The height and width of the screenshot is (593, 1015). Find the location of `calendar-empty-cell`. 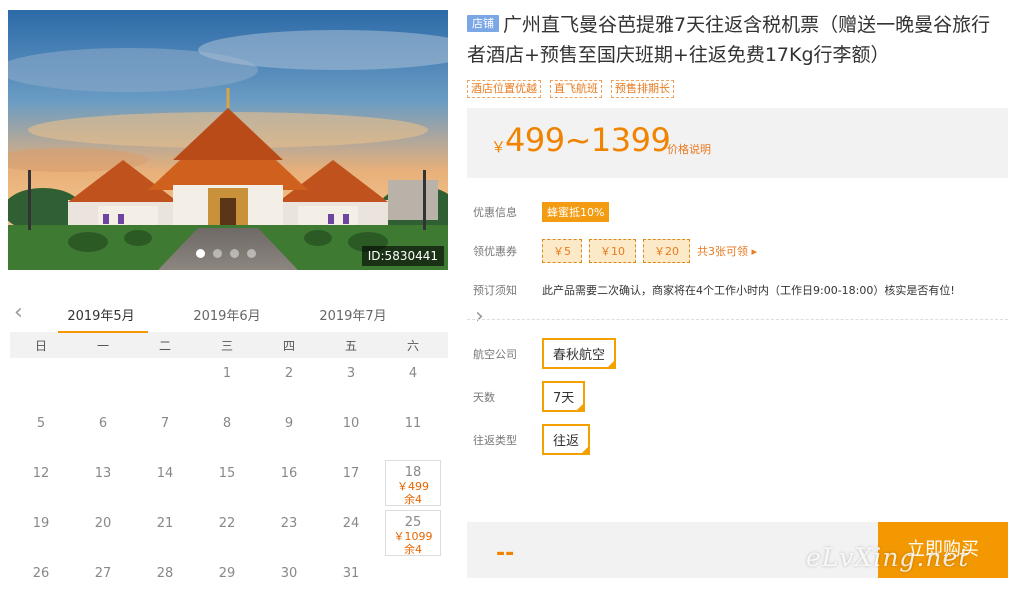

calendar-empty-cell is located at coordinates (103, 383).